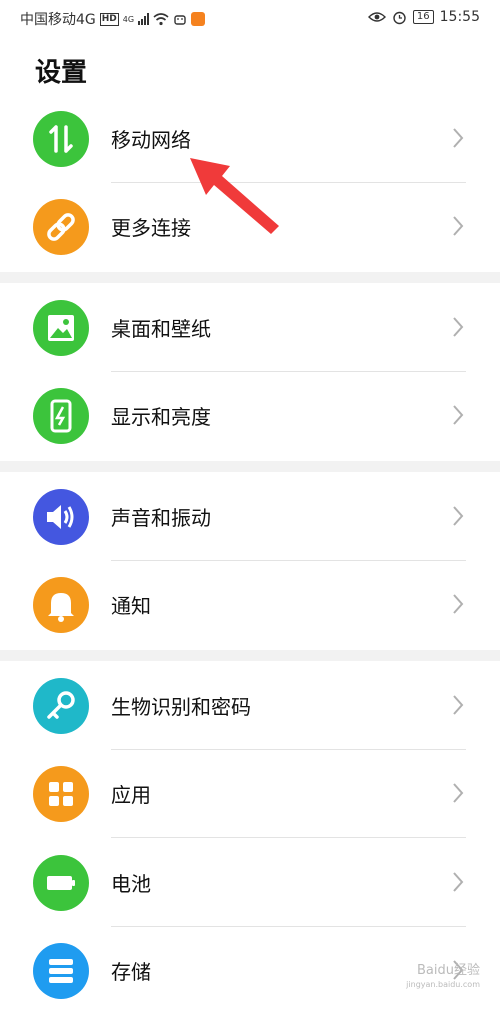 This screenshot has width=500, height=1015. I want to click on watermark: Baidu经验 jingyan.baidu.com, so click(443, 978).